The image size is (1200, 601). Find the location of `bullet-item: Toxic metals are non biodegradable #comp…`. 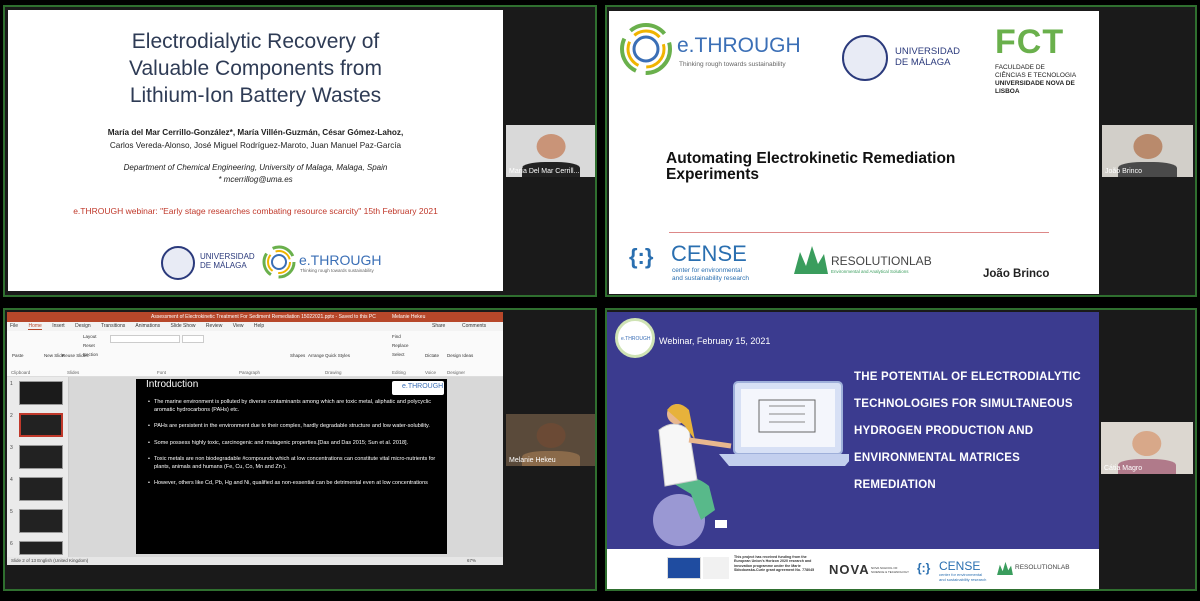

bullet-item: Toxic metals are non biodegradable #comp… is located at coordinates (294, 463).